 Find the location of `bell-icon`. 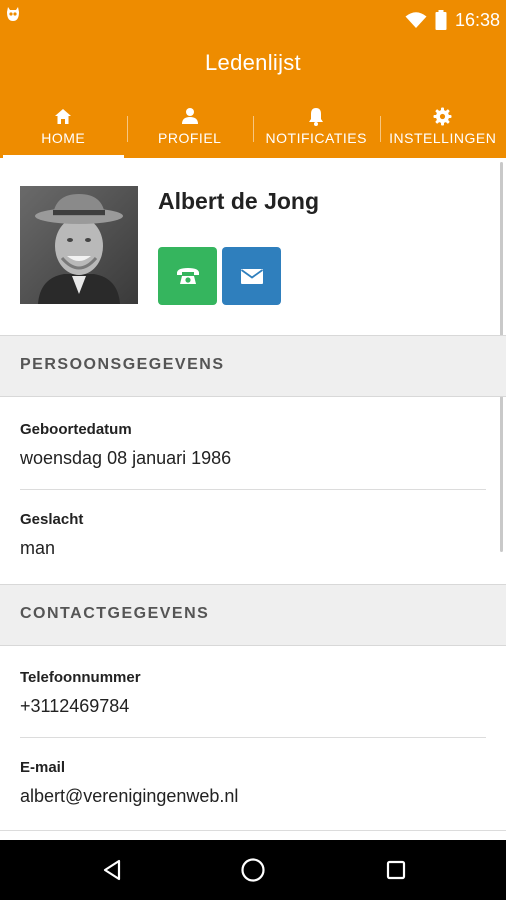

bell-icon is located at coordinates (316, 116).